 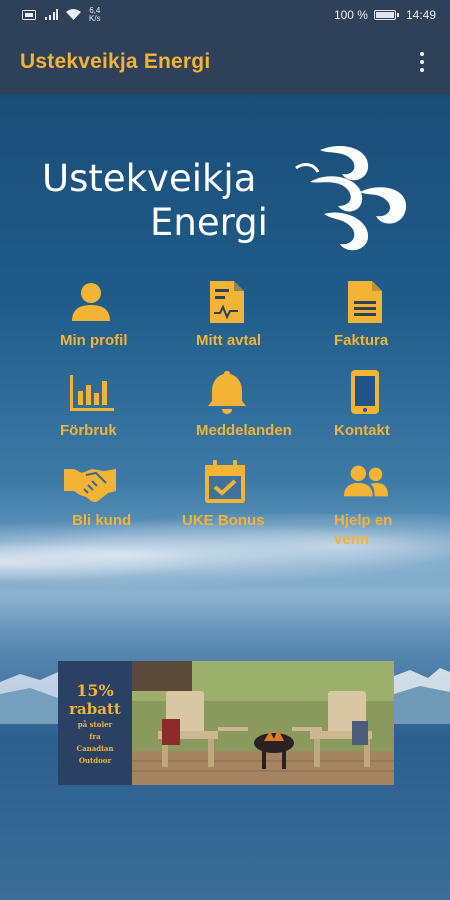 What do you see at coordinates (125, 404) in the screenshot?
I see `tile-forbruk: Förbruk` at bounding box center [125, 404].